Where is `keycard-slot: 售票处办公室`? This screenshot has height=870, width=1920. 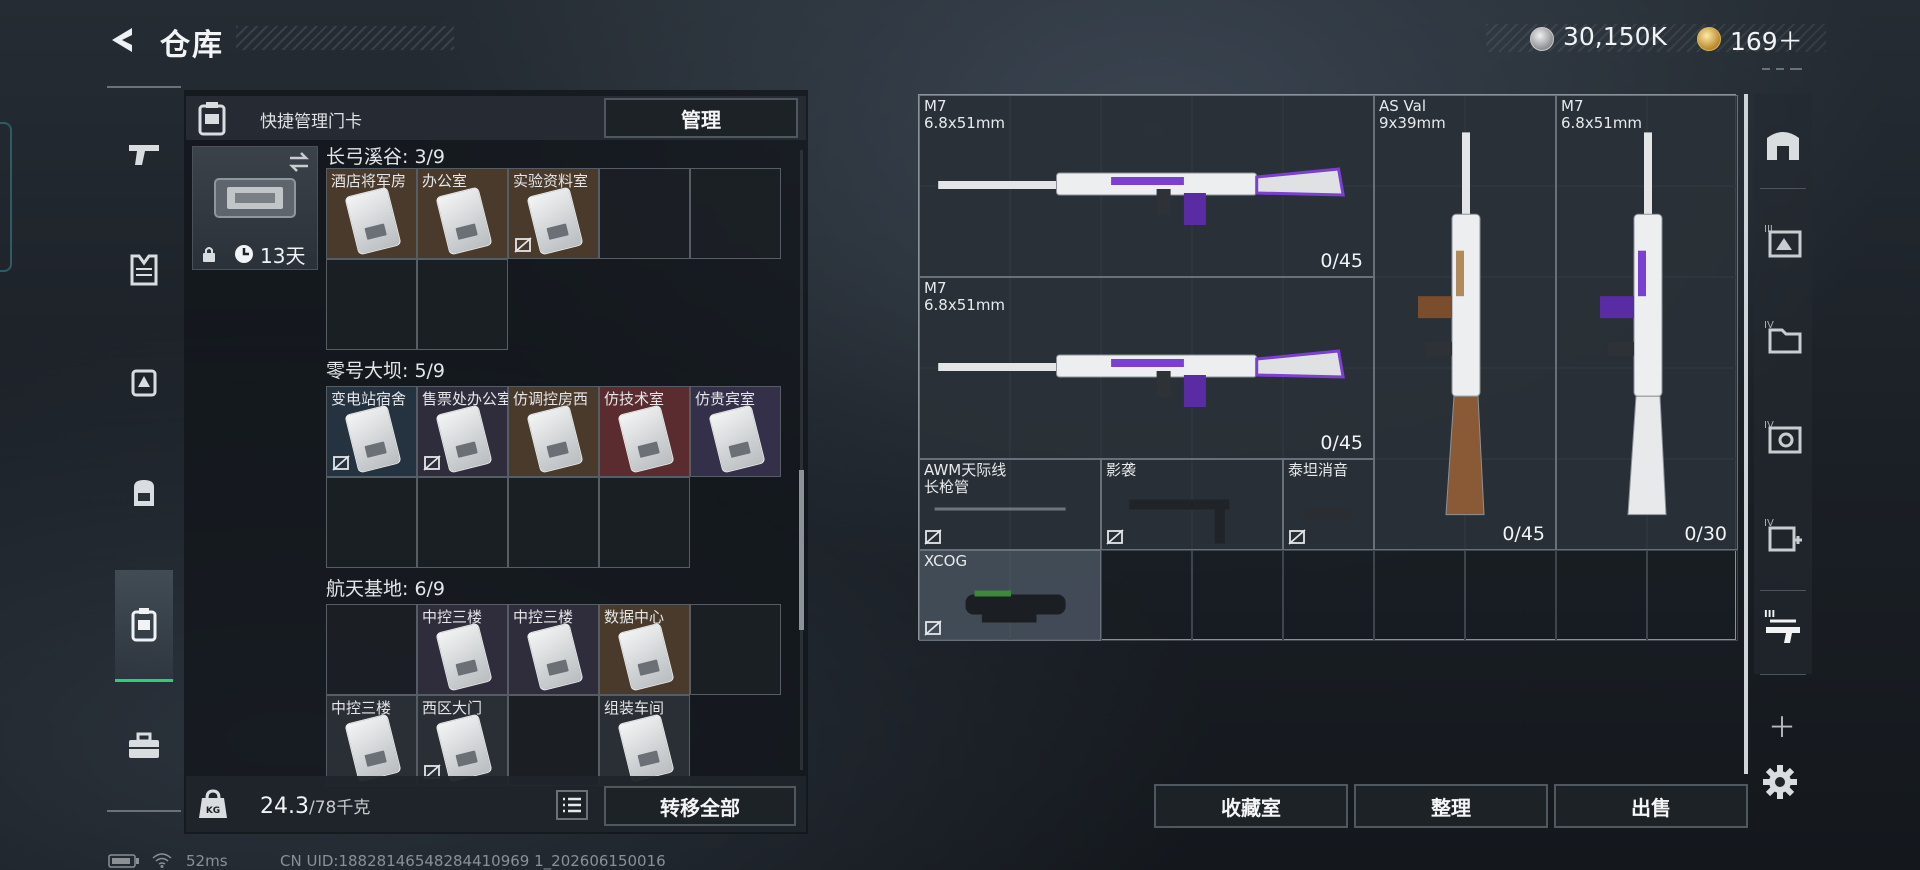
keycard-slot: 售票处办公室 is located at coordinates (462, 431).